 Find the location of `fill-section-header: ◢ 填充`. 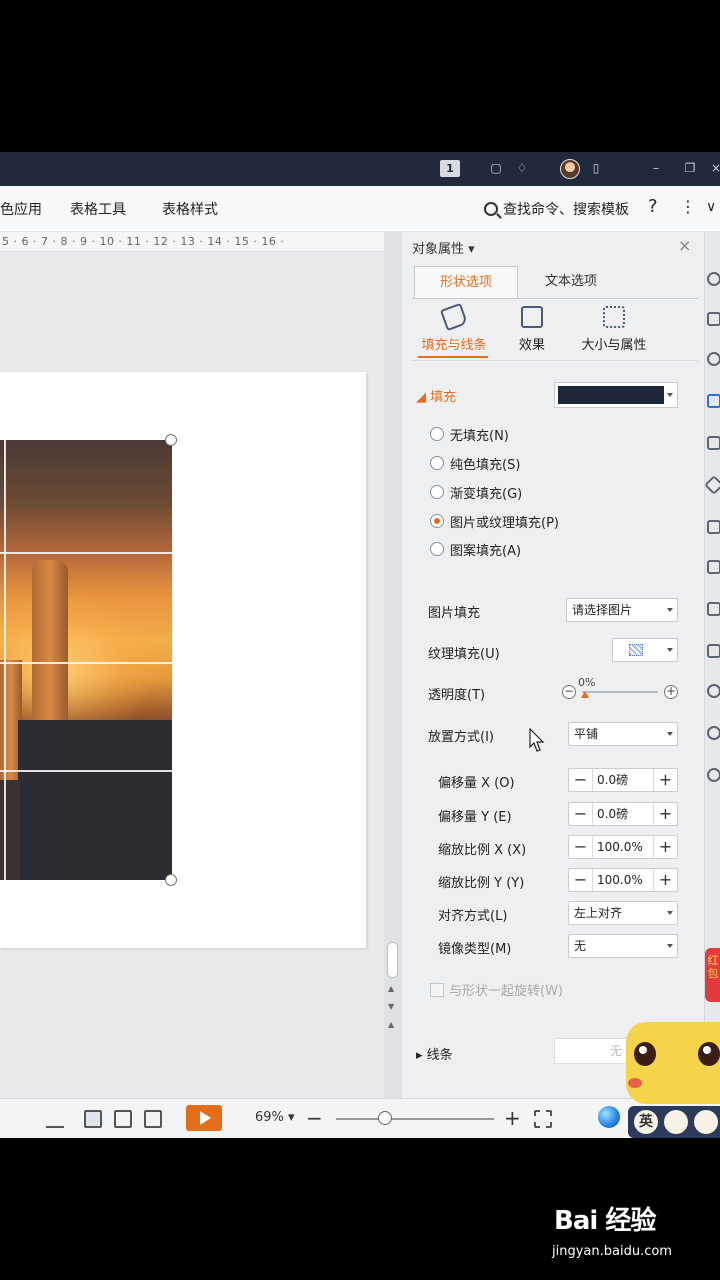

fill-section-header: ◢ 填充 is located at coordinates (436, 395).